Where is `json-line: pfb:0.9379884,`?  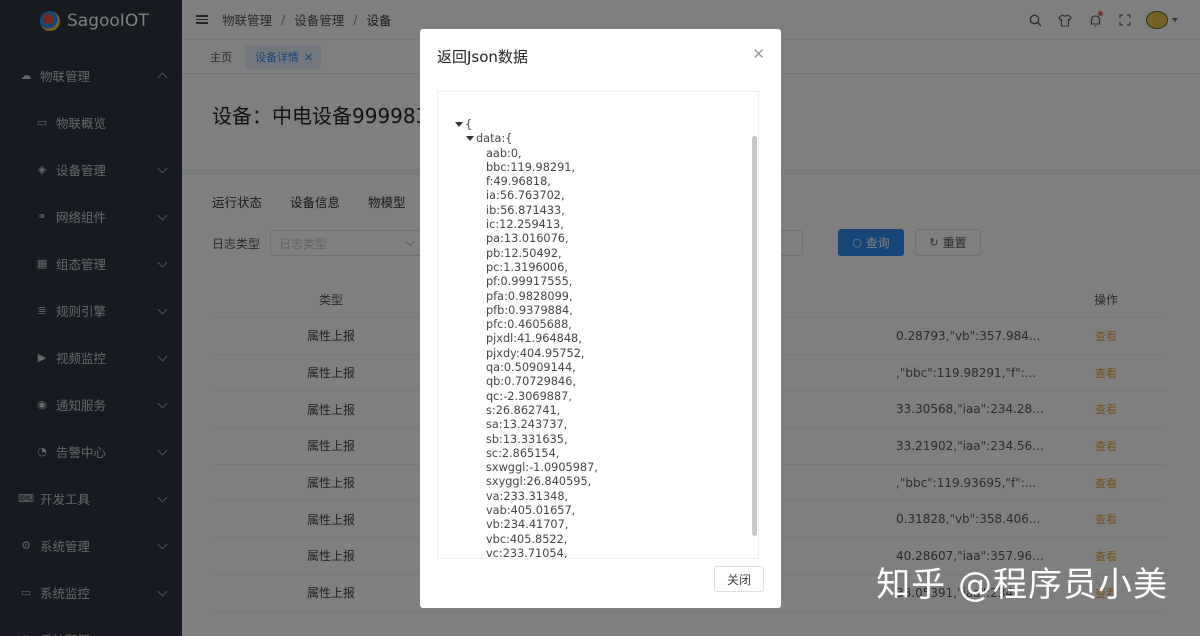 json-line: pfb:0.9379884, is located at coordinates (529, 310).